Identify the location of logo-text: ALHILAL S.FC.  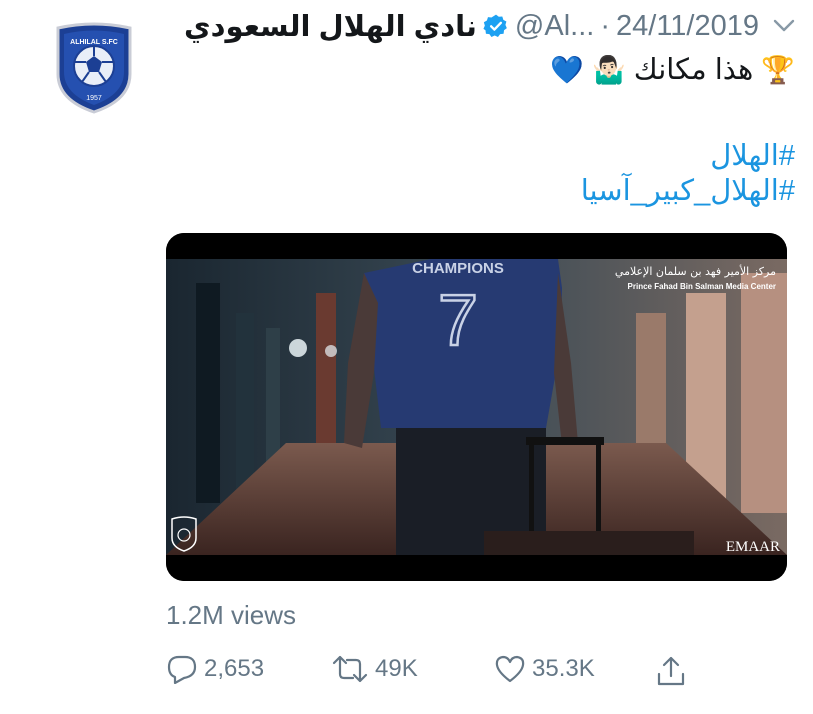
(94, 42).